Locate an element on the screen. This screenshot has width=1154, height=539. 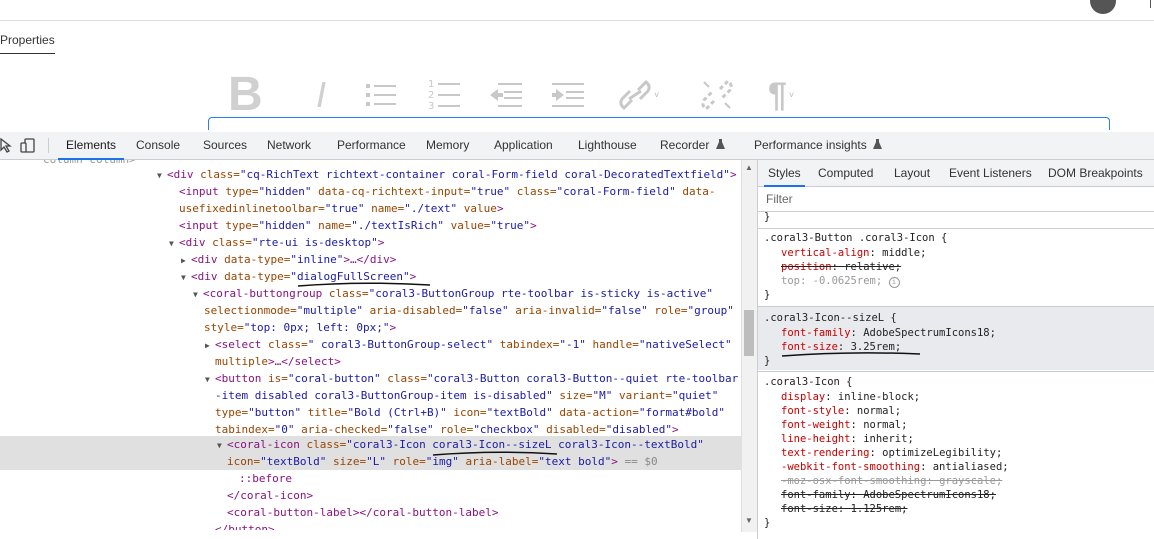
tab-memory: Memory is located at coordinates (447, 145).